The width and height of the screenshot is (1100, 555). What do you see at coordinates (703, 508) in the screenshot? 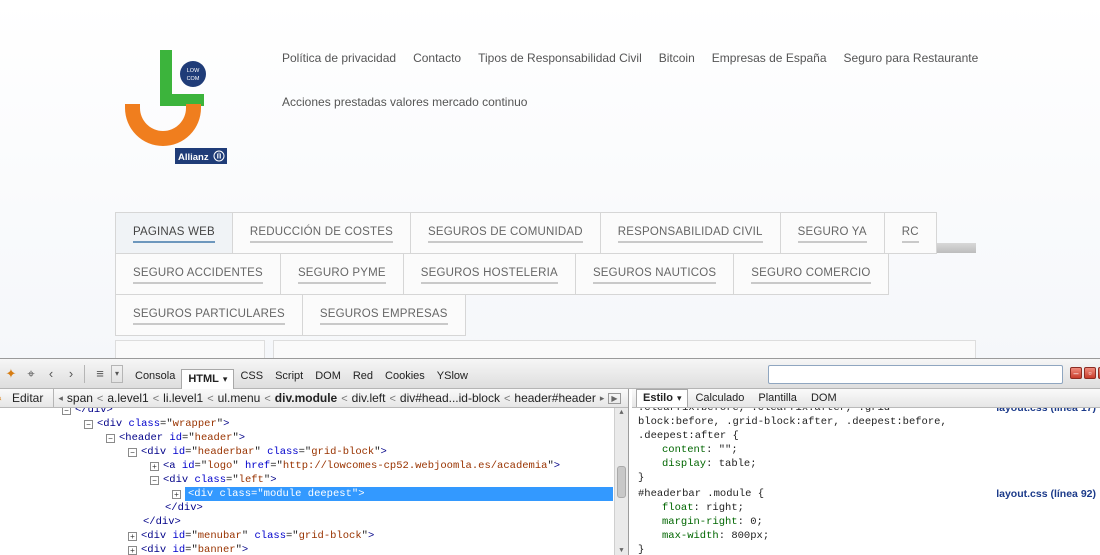
I see `css-declaration: float: right;` at bounding box center [703, 508].